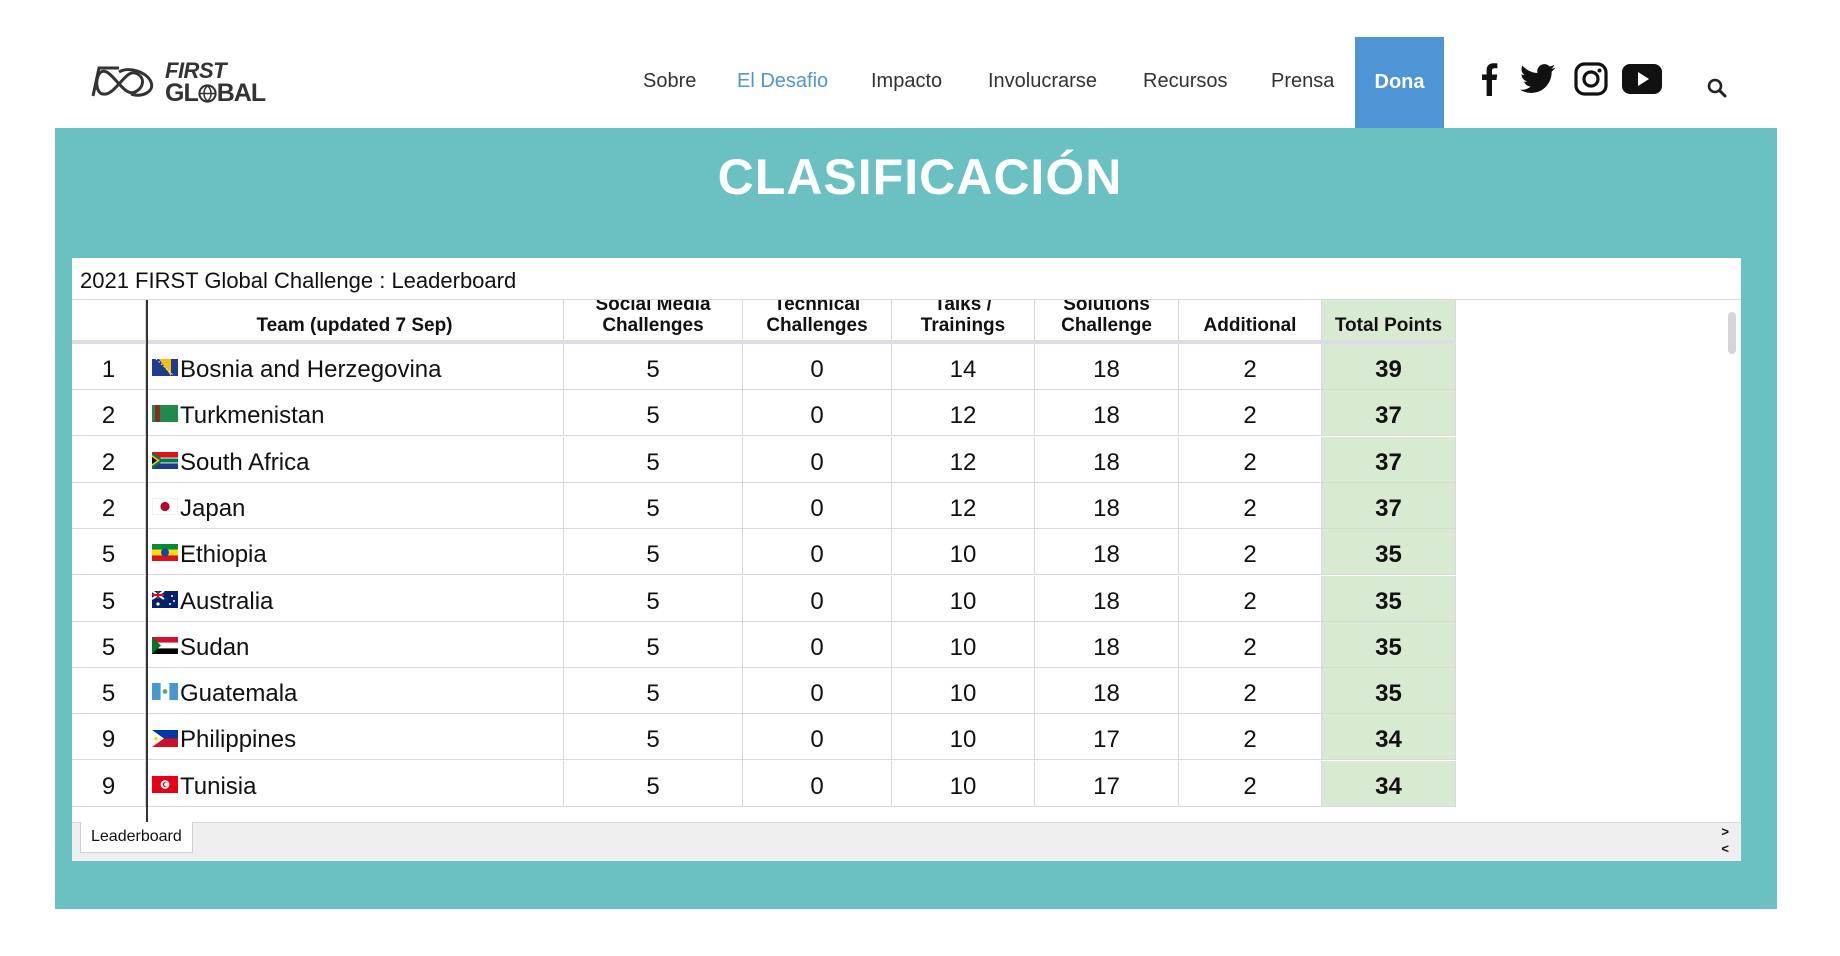 This screenshot has height=956, width=1840. What do you see at coordinates (355, 644) in the screenshot?
I see `cell-team: Sudan` at bounding box center [355, 644].